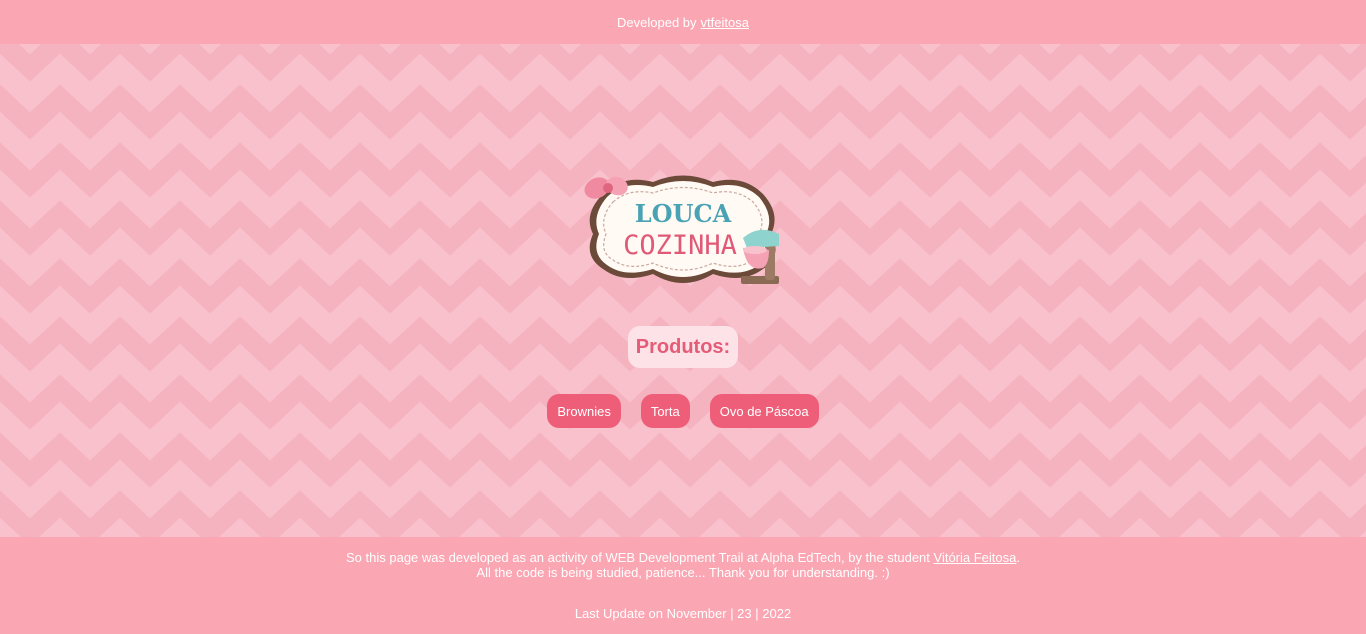 The height and width of the screenshot is (634, 1366). I want to click on product-buttons: Brownies Torta Ovo de Páscoa, so click(683, 411).